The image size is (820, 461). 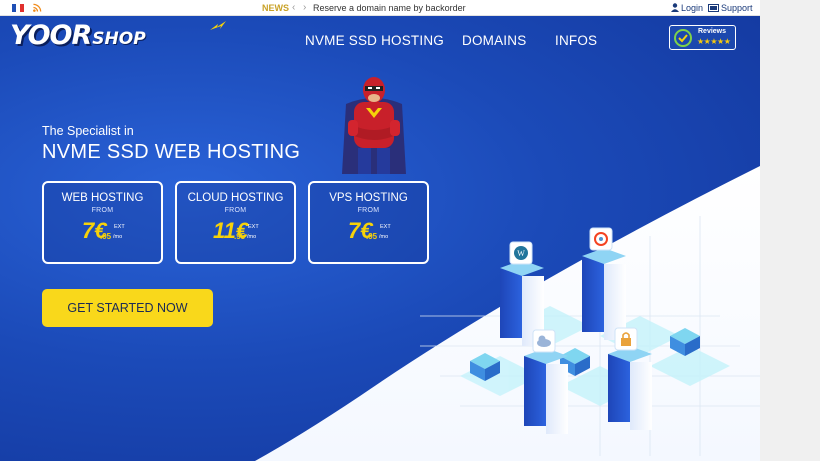 What do you see at coordinates (595, 330) in the screenshot?
I see `server-illustration: W` at bounding box center [595, 330].